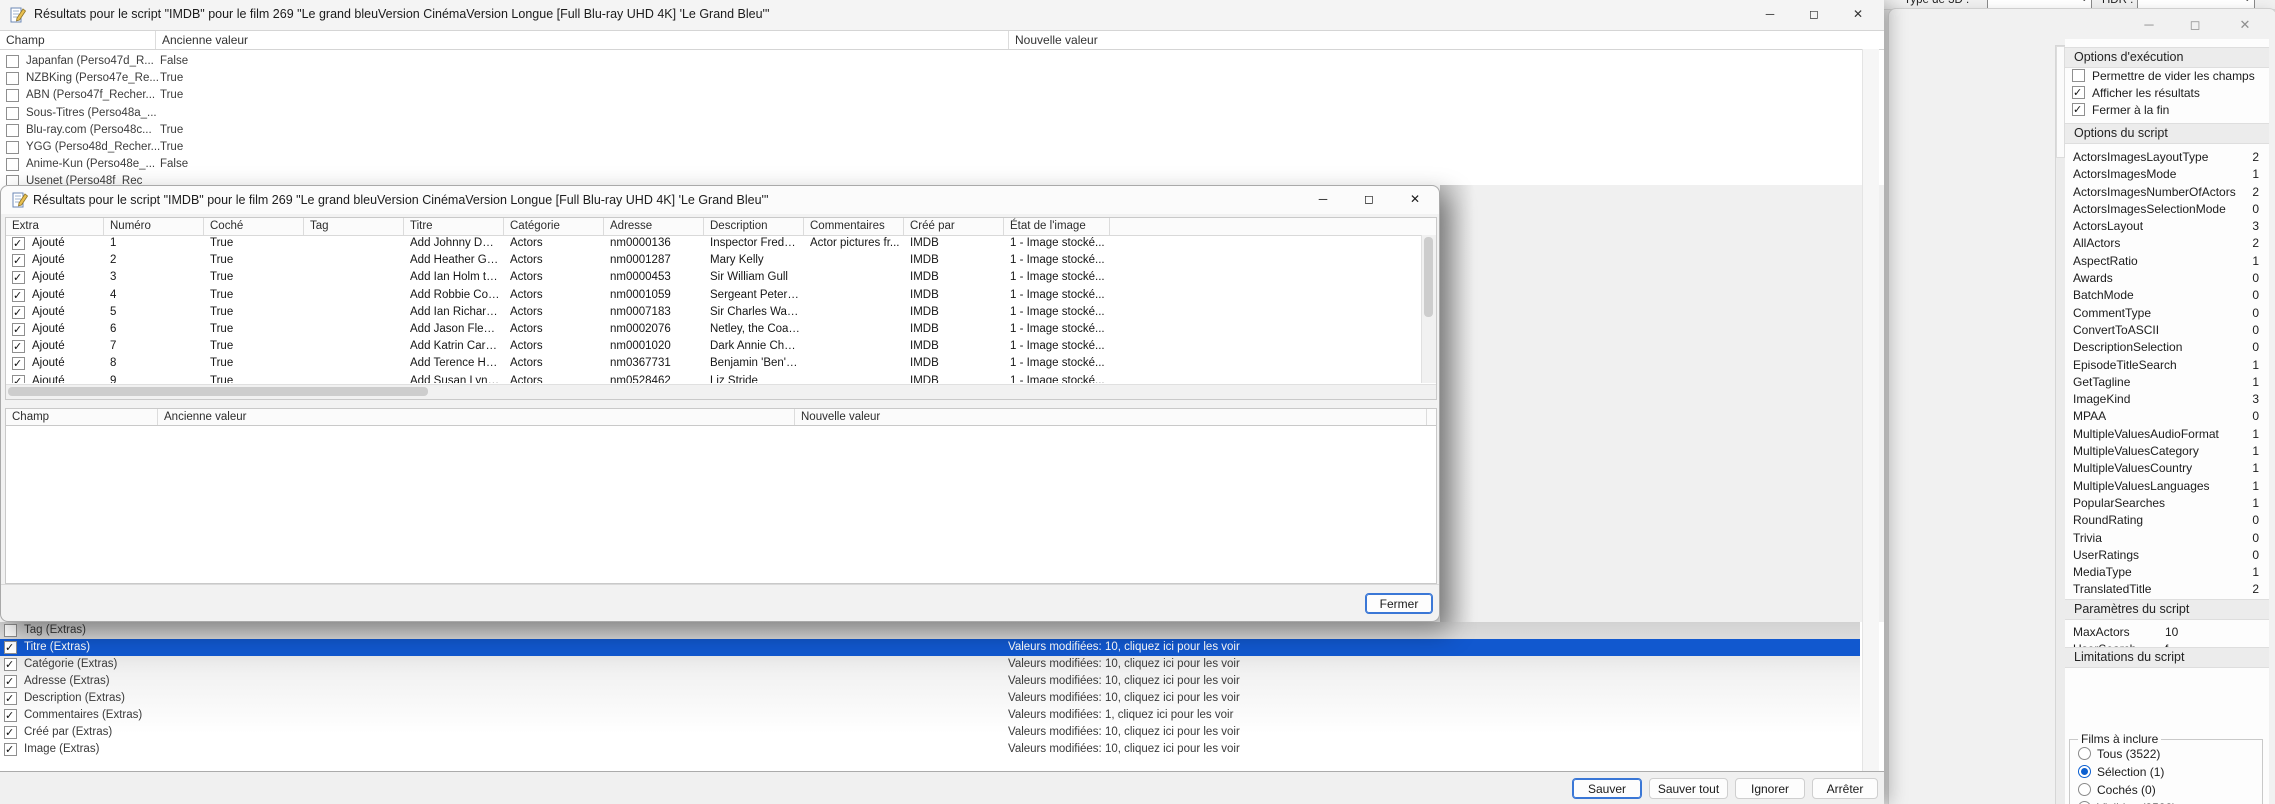 This screenshot has height=804, width=2275. I want to click on script-option-row: Trivia 0, so click(2167, 538).